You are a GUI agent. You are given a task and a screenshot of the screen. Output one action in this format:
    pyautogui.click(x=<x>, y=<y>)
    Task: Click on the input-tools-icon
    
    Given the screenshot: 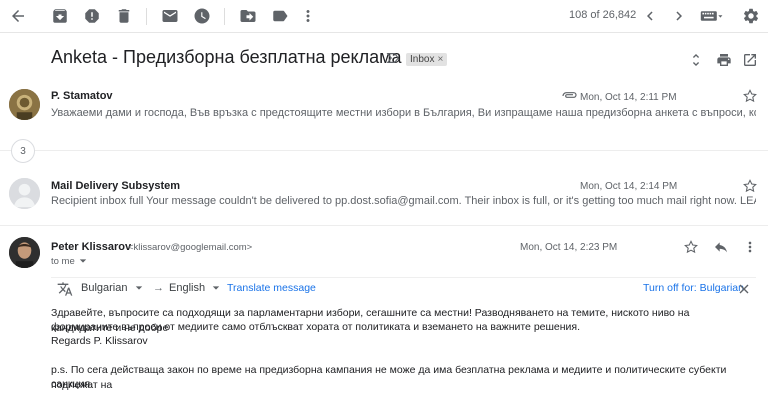 What is the action you would take?
    pyautogui.click(x=712, y=16)
    